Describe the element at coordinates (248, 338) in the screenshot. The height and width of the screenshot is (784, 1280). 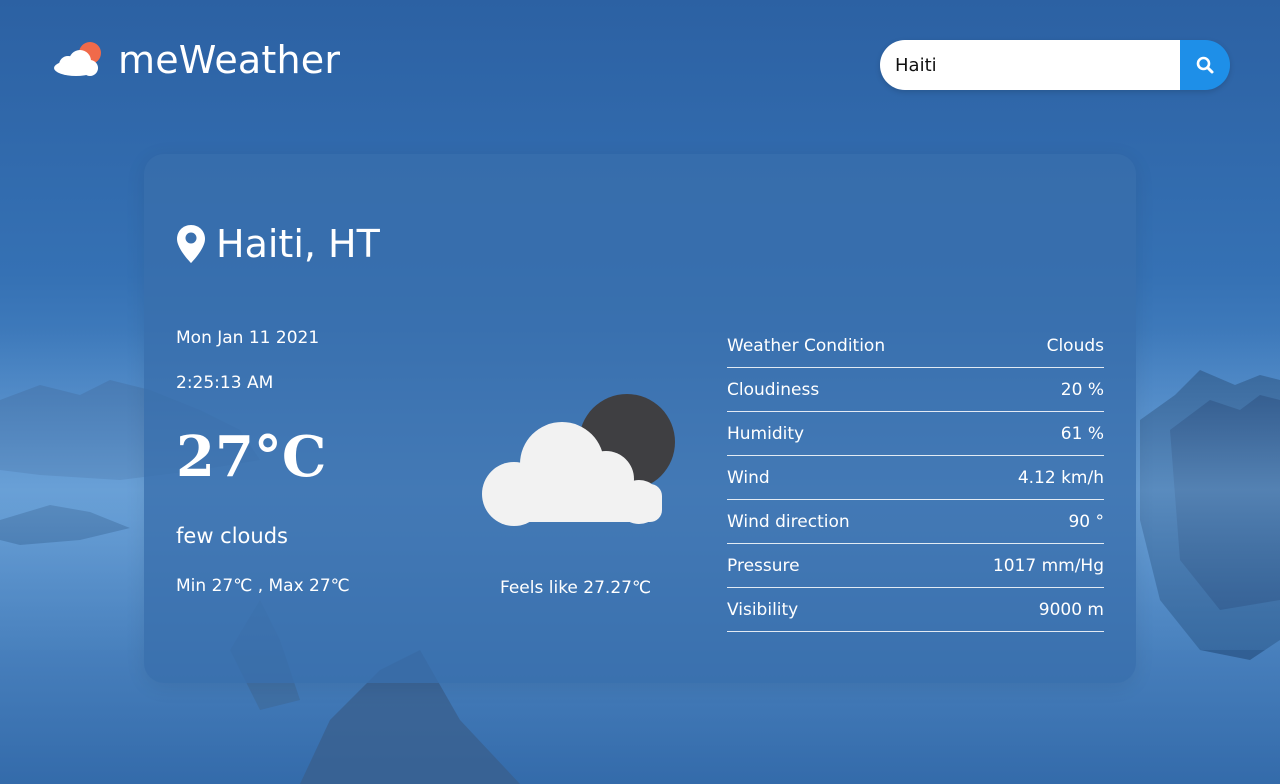
I see `current-date: Mon Jan 11 2021` at that location.